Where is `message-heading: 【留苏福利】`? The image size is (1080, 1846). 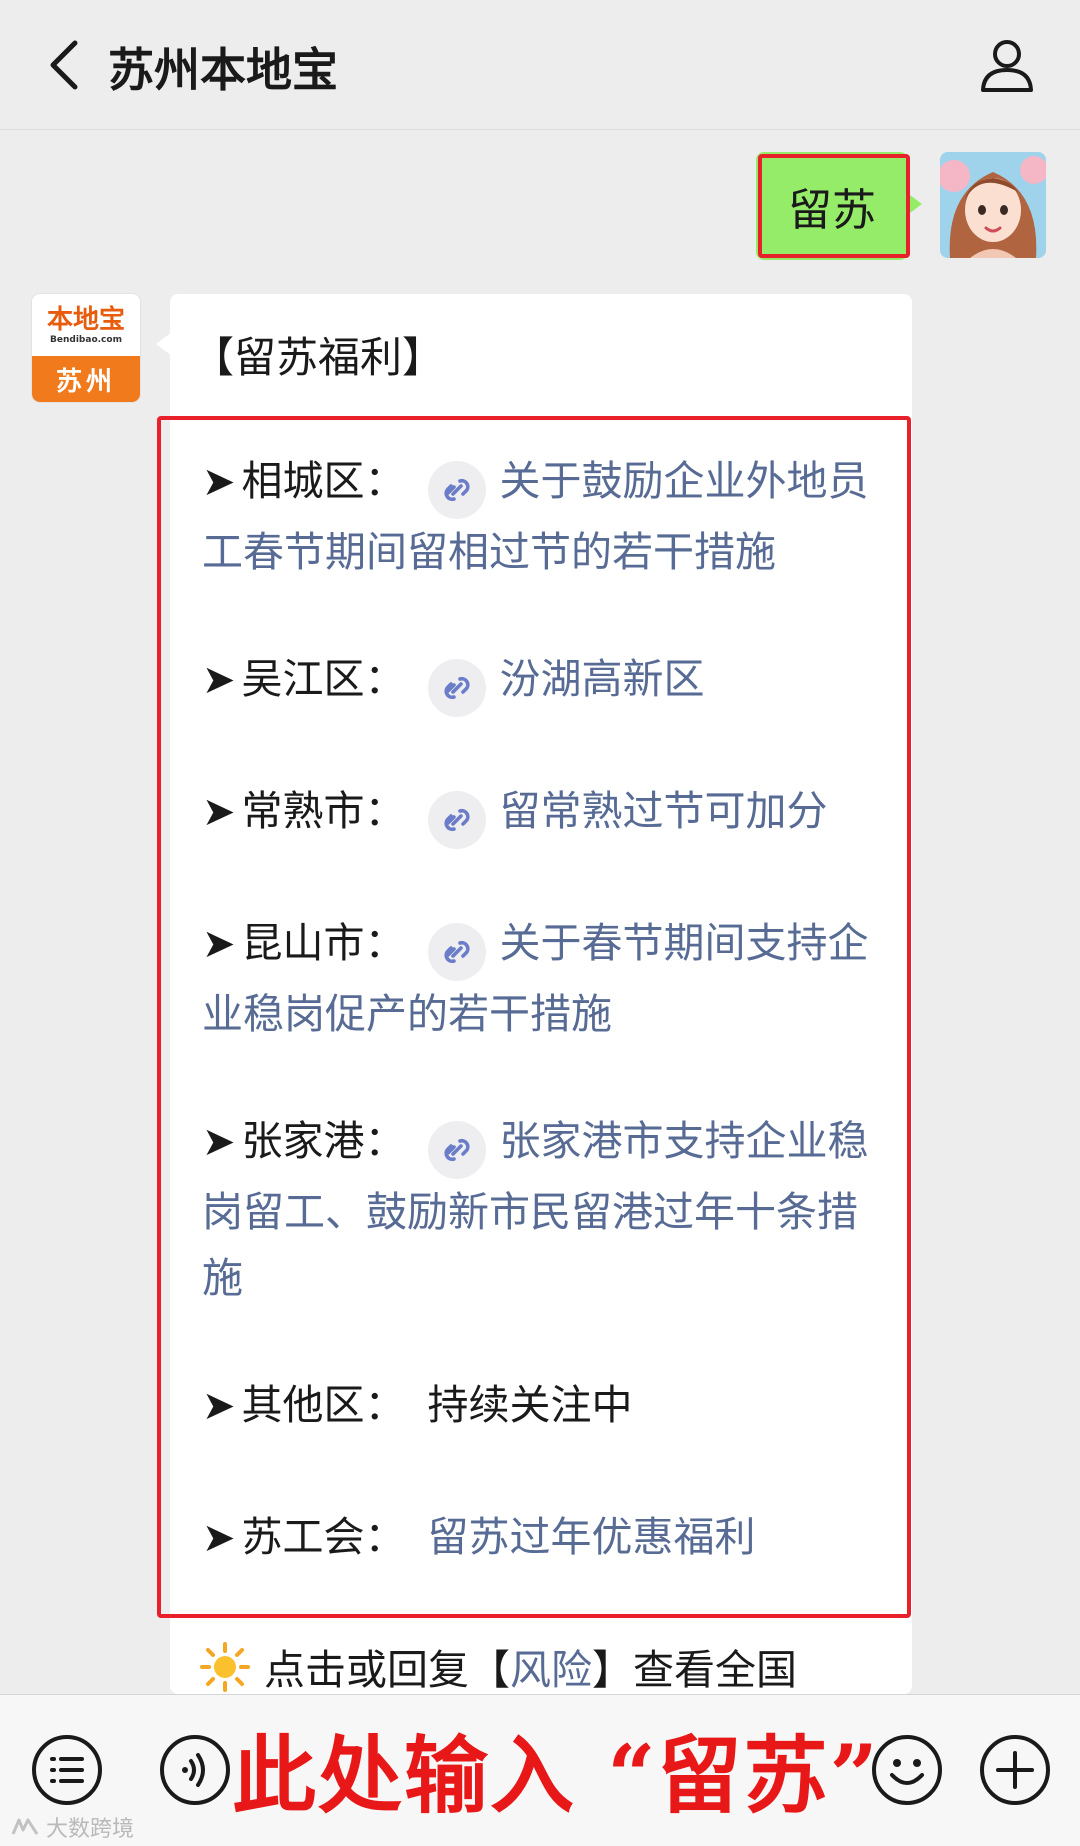
message-heading: 【留苏福利】 is located at coordinates (318, 357).